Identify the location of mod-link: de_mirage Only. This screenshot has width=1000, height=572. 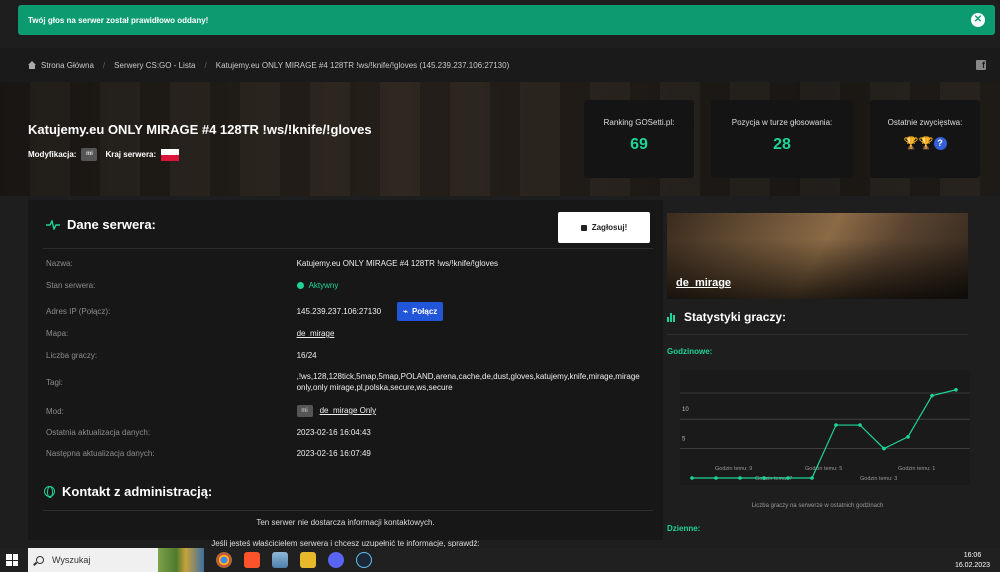
(348, 410).